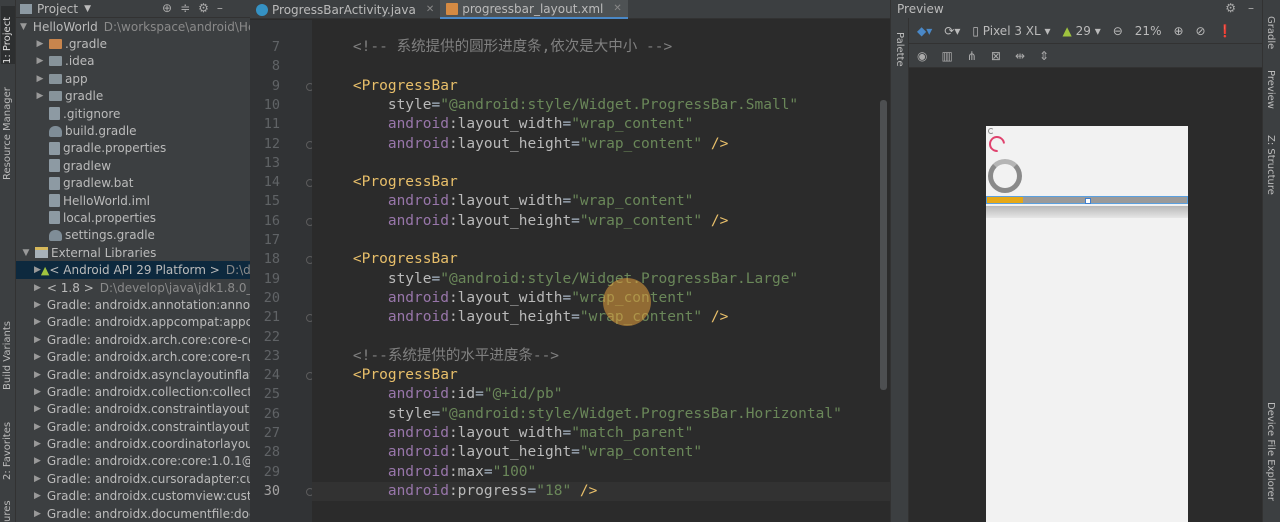 The image size is (1280, 522). I want to click on tree-item: ▶ Gradle: androidx.core:core:1.0.1@aar, so click(133, 461).